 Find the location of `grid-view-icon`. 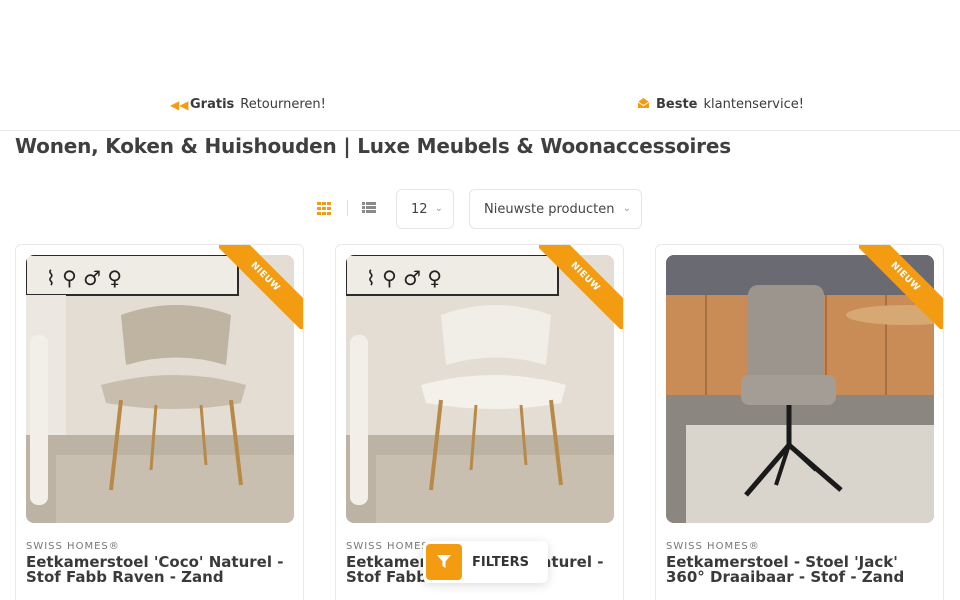

grid-view-icon is located at coordinates (324, 208).